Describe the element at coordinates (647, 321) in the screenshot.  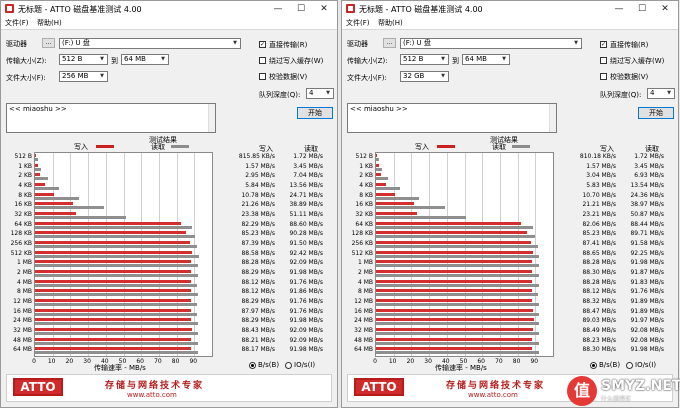
I see `read-value: 91.97 MB/s` at that location.